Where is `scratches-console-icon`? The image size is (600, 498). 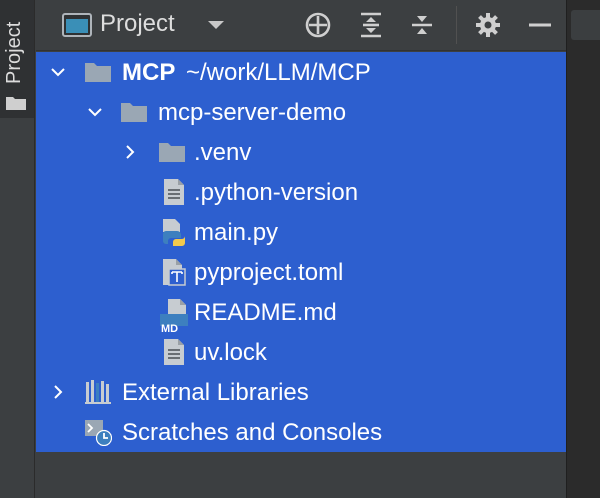
scratches-console-icon is located at coordinates (98, 433).